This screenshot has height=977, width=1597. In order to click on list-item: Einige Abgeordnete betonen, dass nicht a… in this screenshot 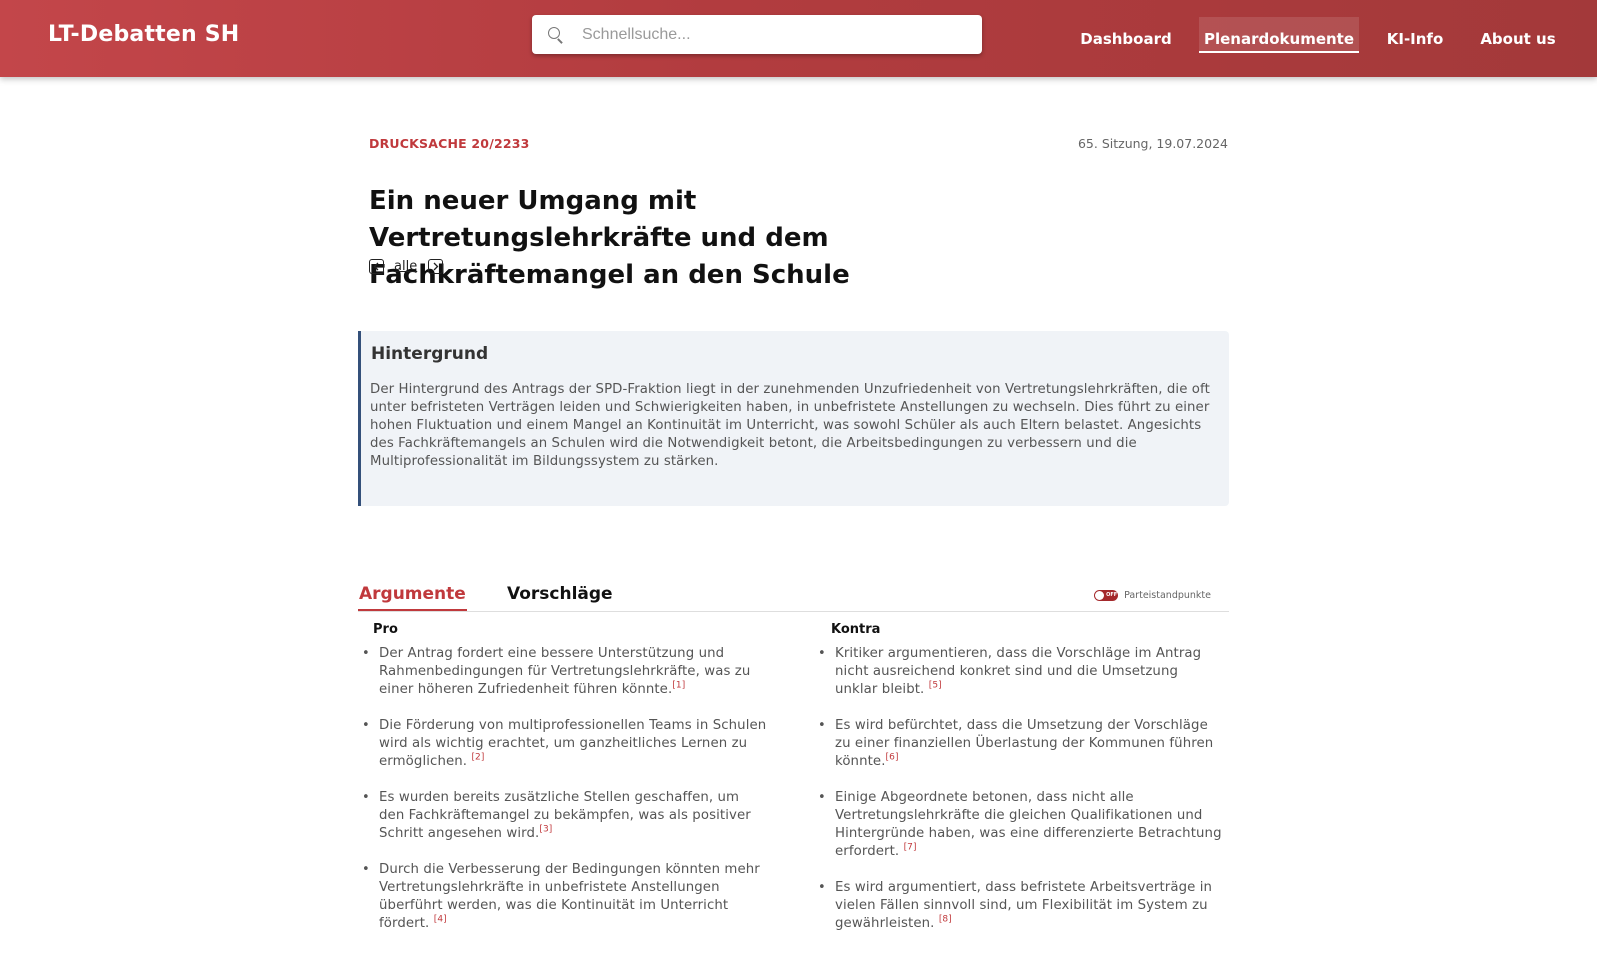, I will do `click(1021, 825)`.